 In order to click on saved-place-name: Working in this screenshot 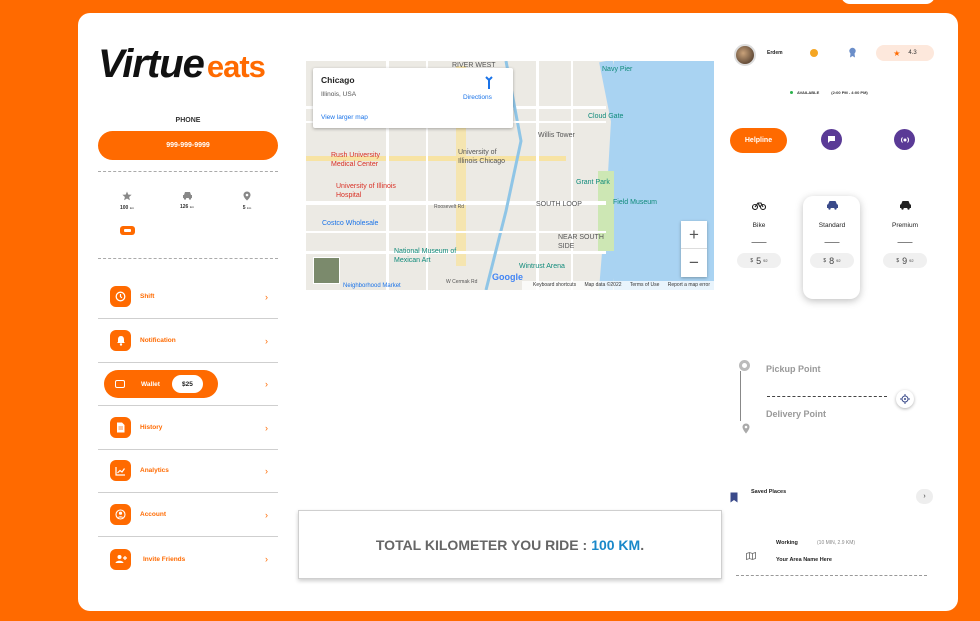, I will do `click(787, 543)`.